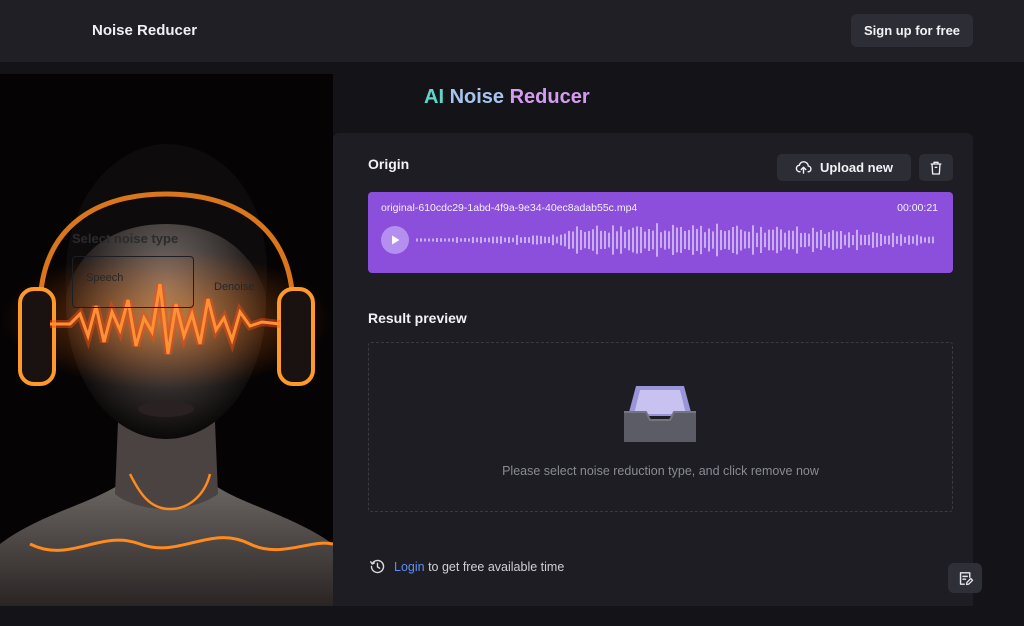  I want to click on feedback-edit-icon, so click(966, 578).